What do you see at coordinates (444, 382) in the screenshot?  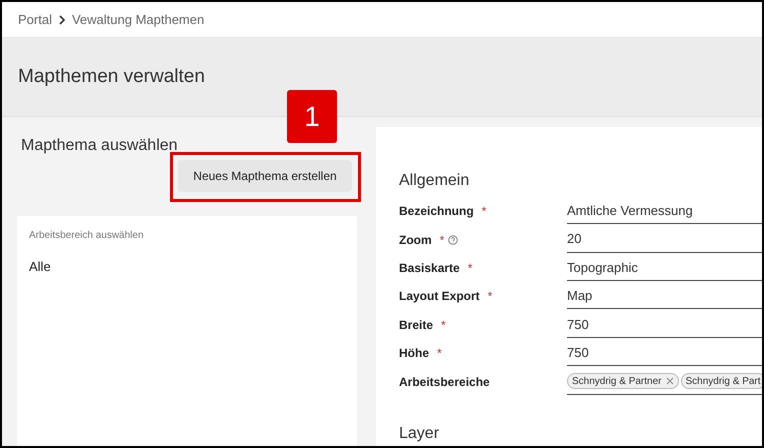 I see `field-label: Arbeitsbereiche` at bounding box center [444, 382].